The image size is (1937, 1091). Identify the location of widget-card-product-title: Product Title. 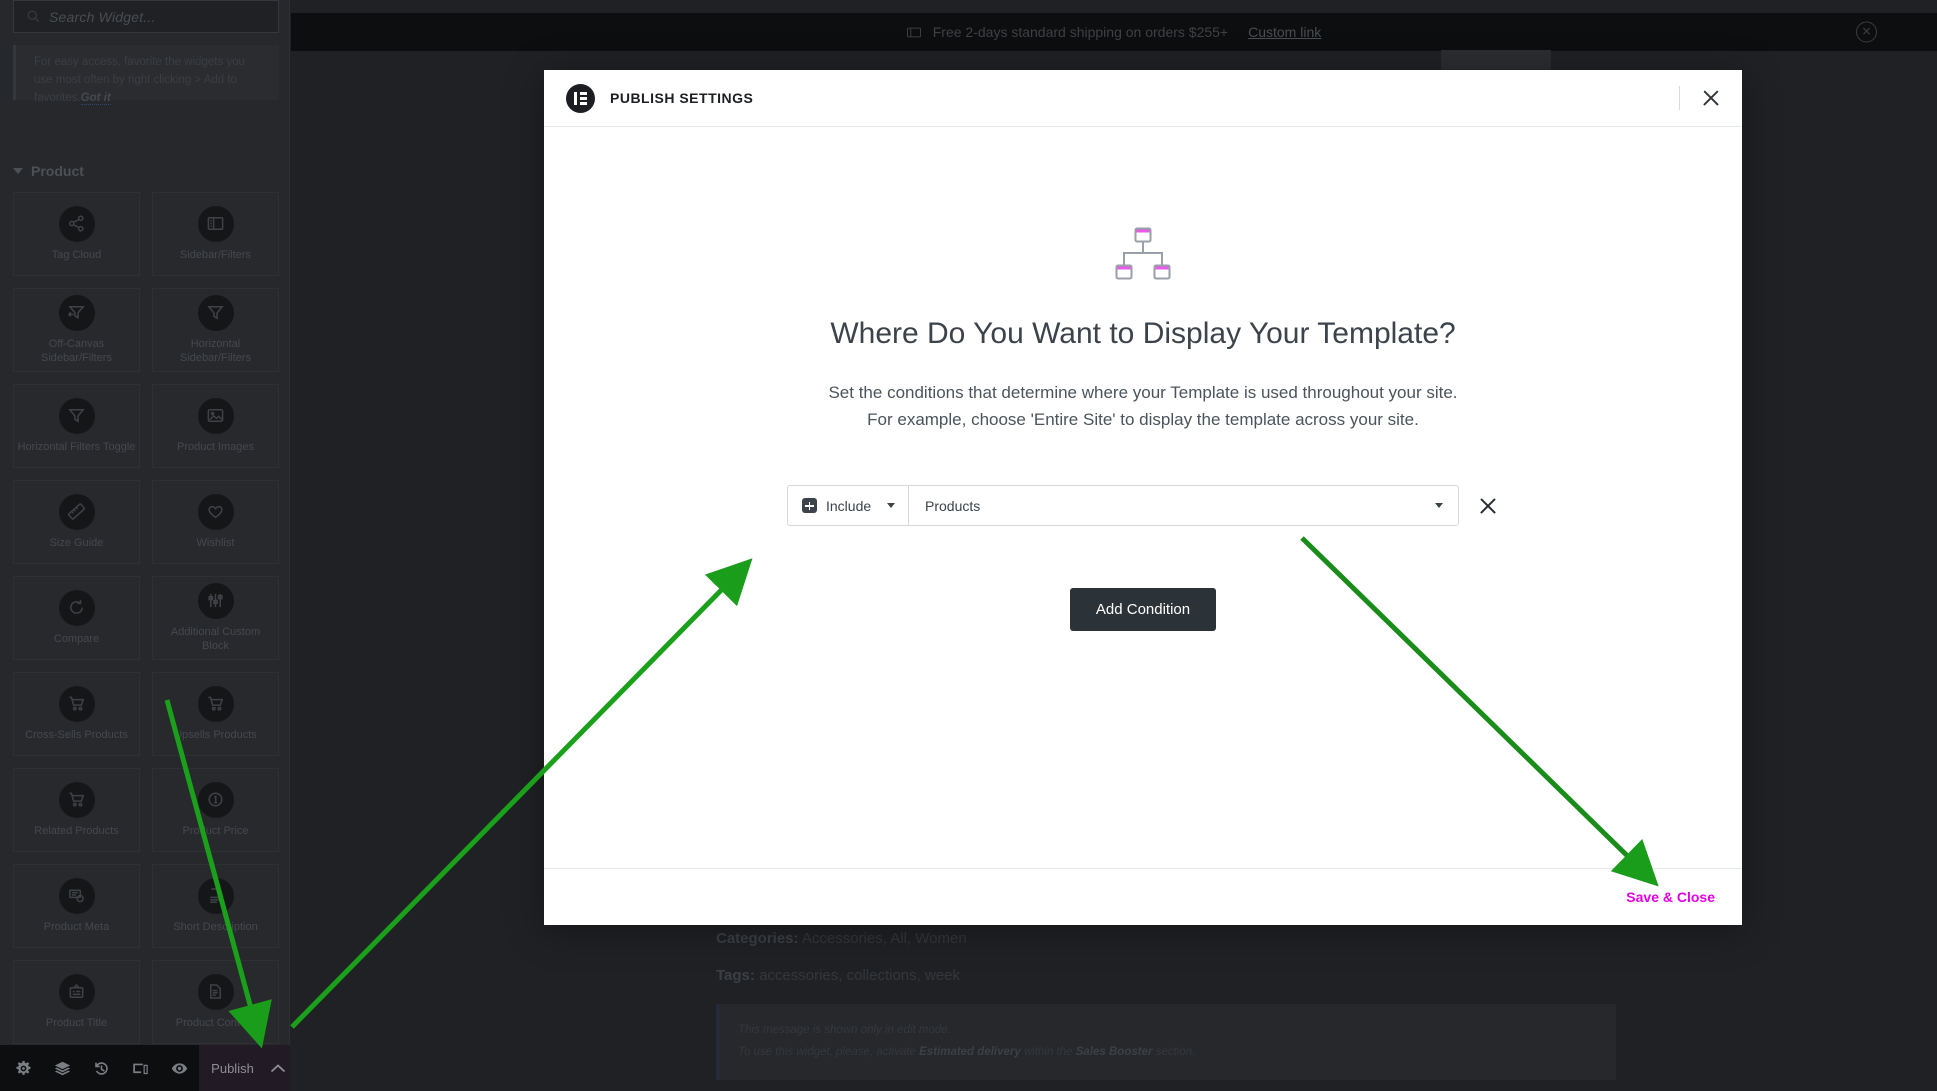
(76, 1002).